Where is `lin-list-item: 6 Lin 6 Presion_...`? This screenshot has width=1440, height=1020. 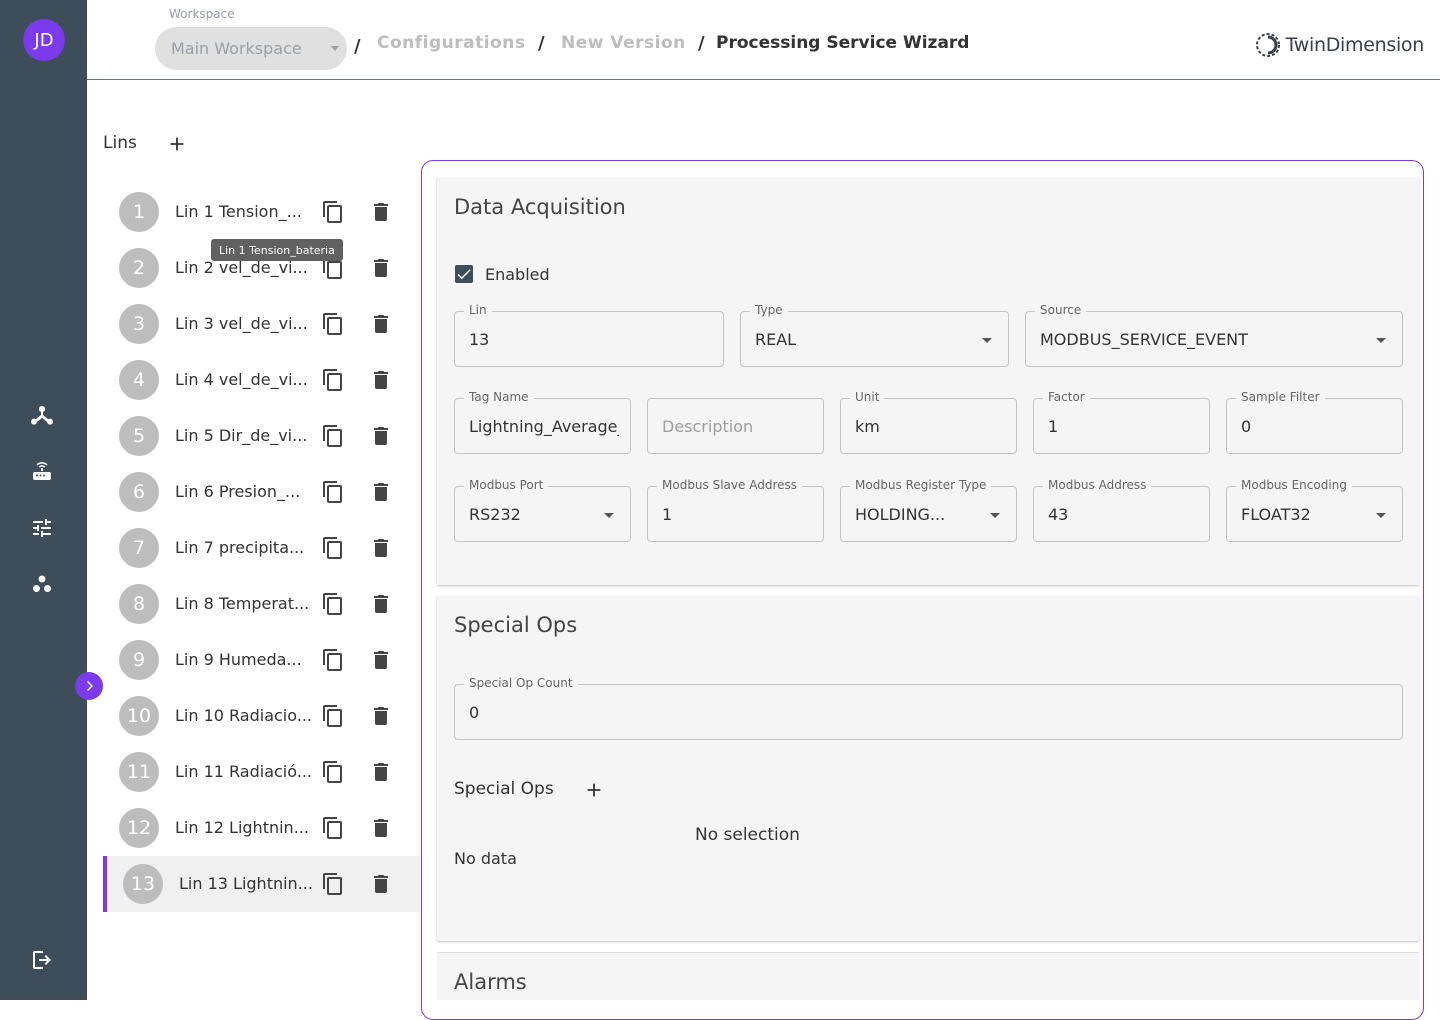 lin-list-item: 6 Lin 6 Presion_... is located at coordinates (261, 492).